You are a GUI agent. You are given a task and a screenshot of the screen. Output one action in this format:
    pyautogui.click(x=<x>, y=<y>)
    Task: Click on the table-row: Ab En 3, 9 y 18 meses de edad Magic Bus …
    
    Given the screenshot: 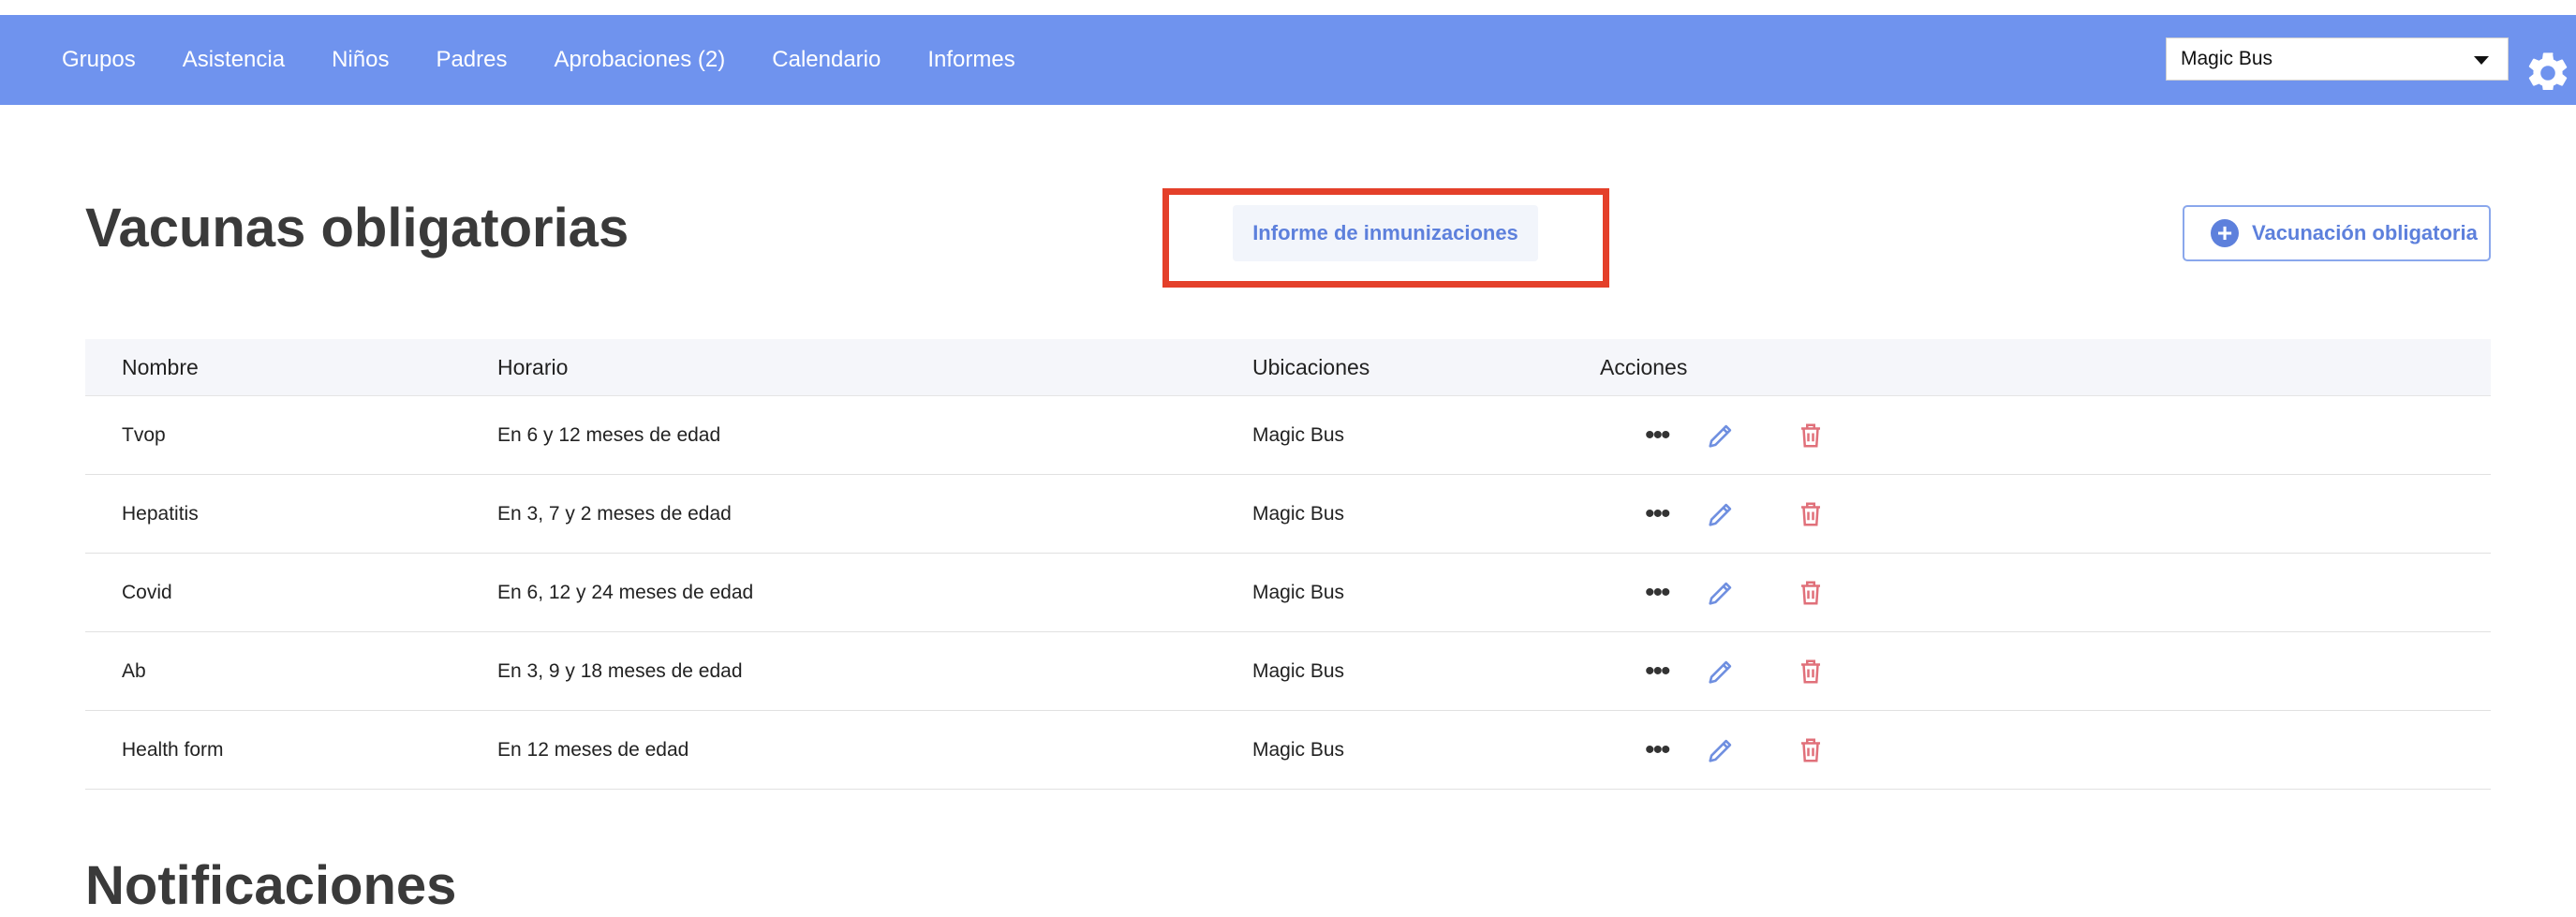 What is the action you would take?
    pyautogui.click(x=1288, y=671)
    